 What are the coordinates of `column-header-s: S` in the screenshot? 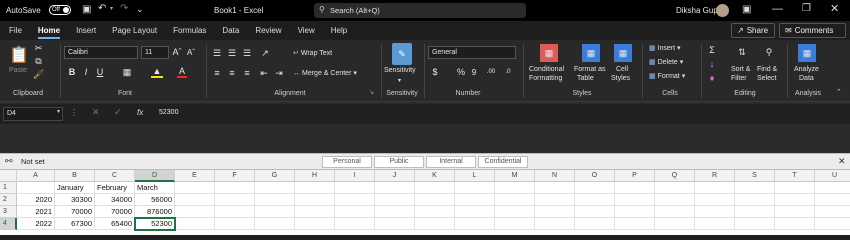 It's located at (755, 176).